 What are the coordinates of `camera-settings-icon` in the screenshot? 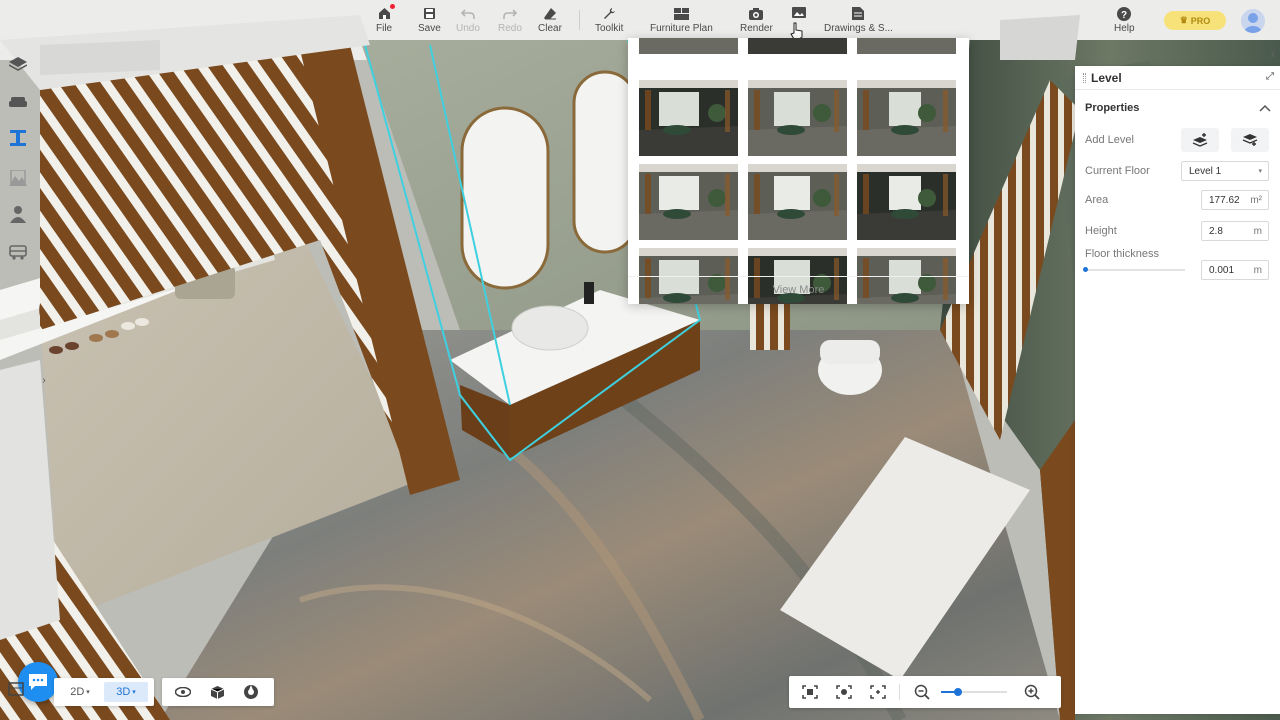 It's located at (844, 692).